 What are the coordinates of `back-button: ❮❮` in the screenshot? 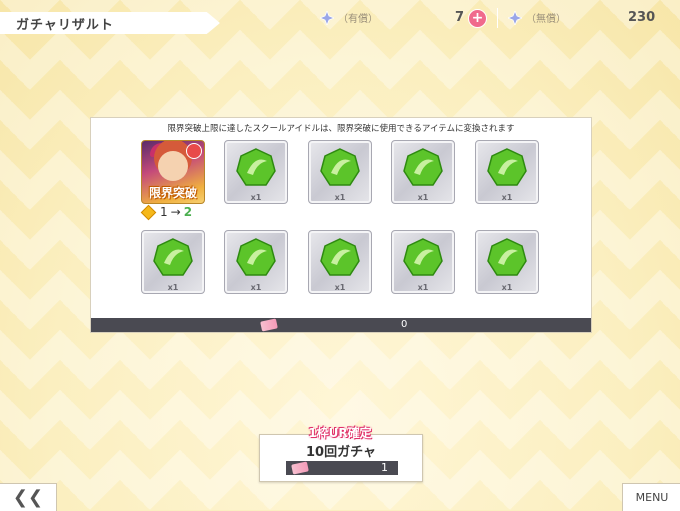 It's located at (28, 497).